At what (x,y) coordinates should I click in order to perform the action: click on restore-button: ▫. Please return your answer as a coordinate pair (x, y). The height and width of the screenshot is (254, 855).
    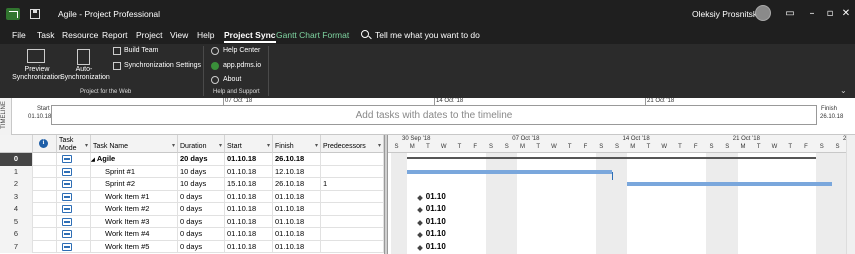
    Looking at the image, I should click on (830, 14).